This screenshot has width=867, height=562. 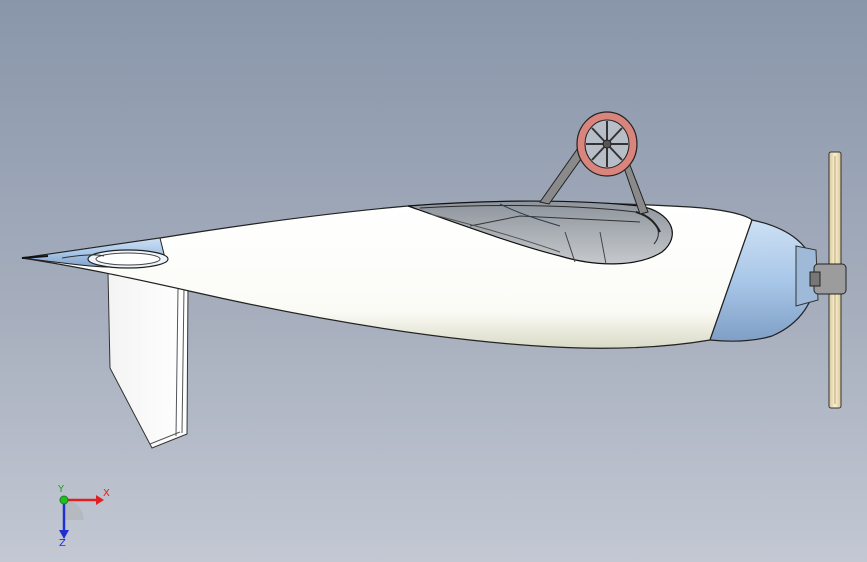 What do you see at coordinates (607, 144) in the screenshot?
I see `steering-wheel` at bounding box center [607, 144].